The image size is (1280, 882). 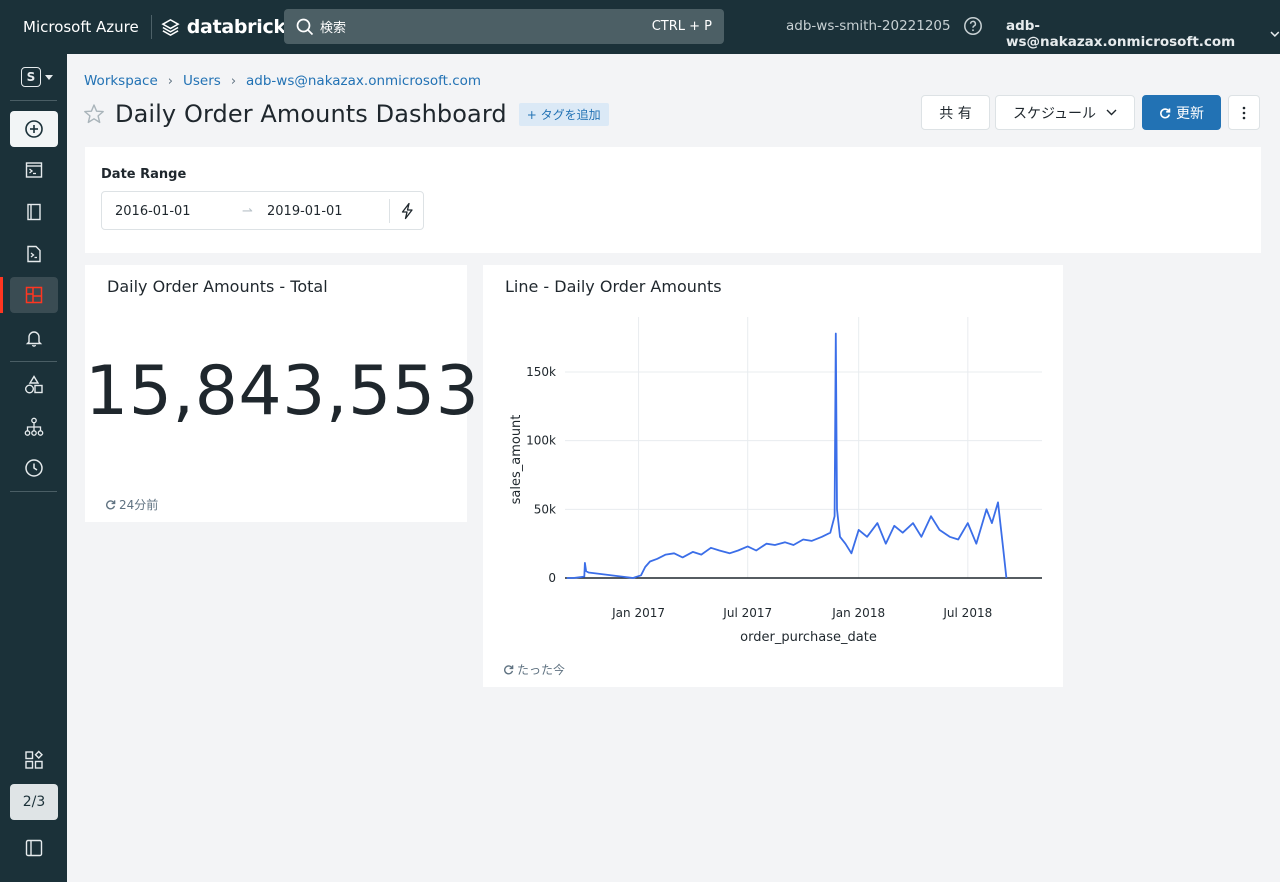 What do you see at coordinates (311, 114) in the screenshot?
I see `page-title: Daily Order Amounts Dashboard` at bounding box center [311, 114].